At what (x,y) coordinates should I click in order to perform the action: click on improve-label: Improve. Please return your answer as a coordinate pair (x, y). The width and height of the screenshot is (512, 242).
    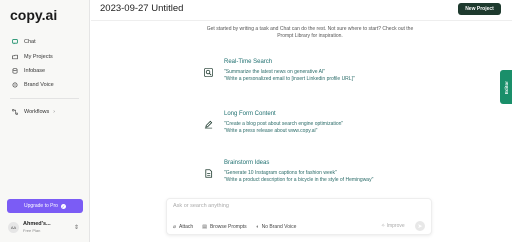
    Looking at the image, I should click on (395, 226).